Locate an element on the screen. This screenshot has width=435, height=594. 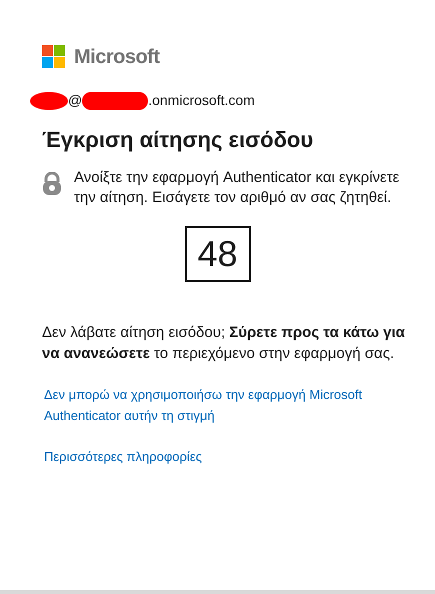
logo-icon is located at coordinates (54, 57).